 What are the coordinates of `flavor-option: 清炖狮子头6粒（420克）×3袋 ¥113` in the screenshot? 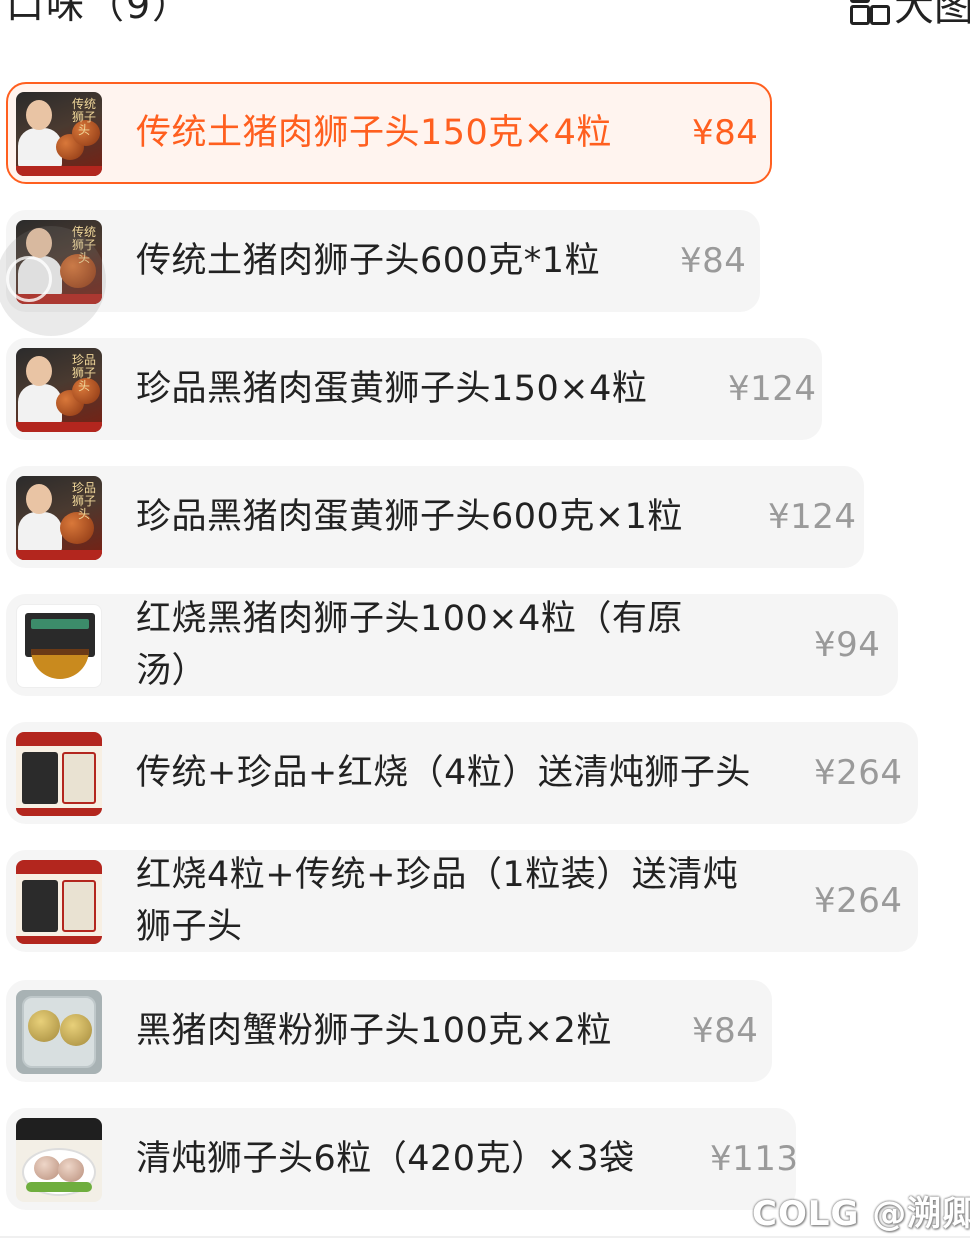 It's located at (402, 1159).